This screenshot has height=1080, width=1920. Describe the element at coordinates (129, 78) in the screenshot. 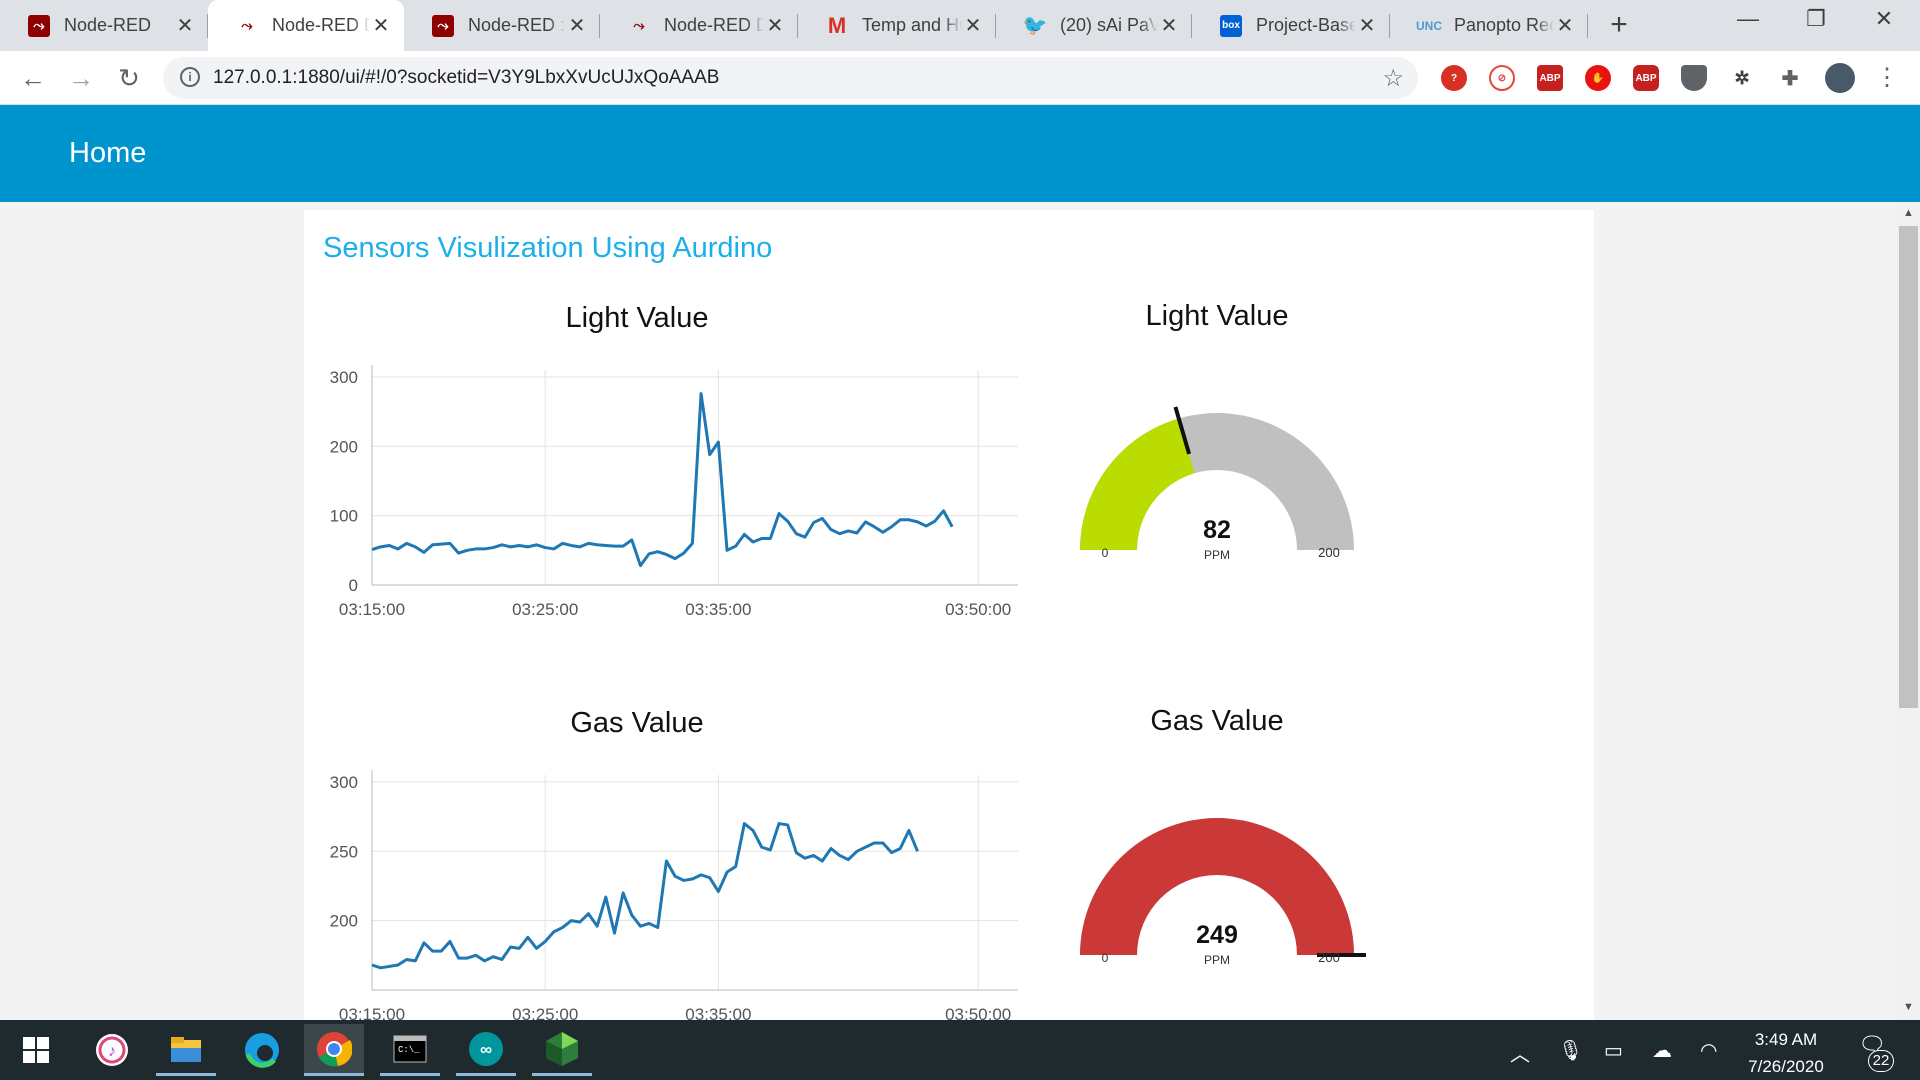

I see `reload-button: ↻` at that location.